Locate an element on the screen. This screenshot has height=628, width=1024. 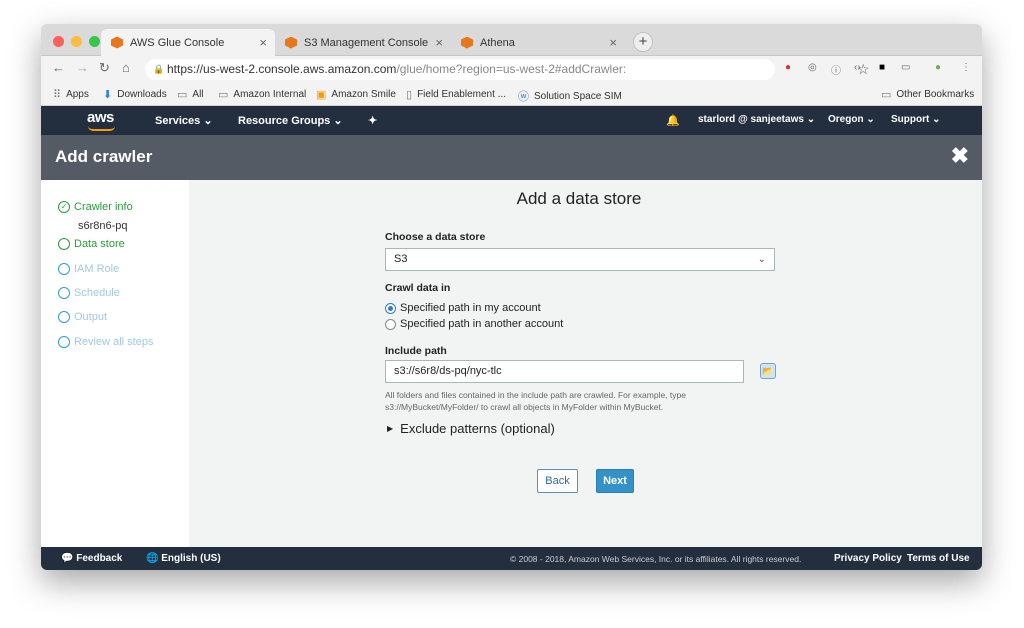
radio-other-account: Specified path in another account is located at coordinates (474, 324).